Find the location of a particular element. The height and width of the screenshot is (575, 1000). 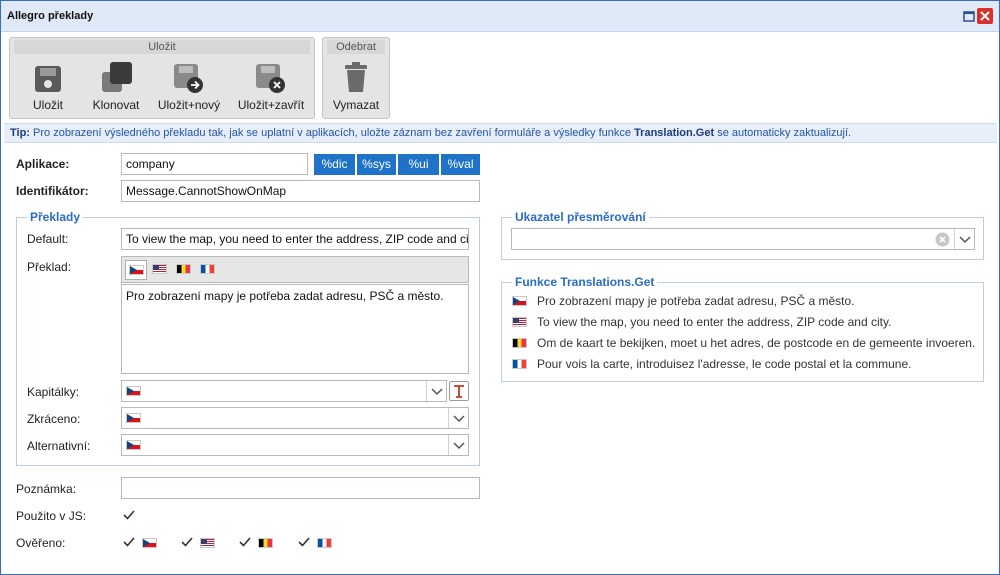

application-input: company is located at coordinates (214, 164).